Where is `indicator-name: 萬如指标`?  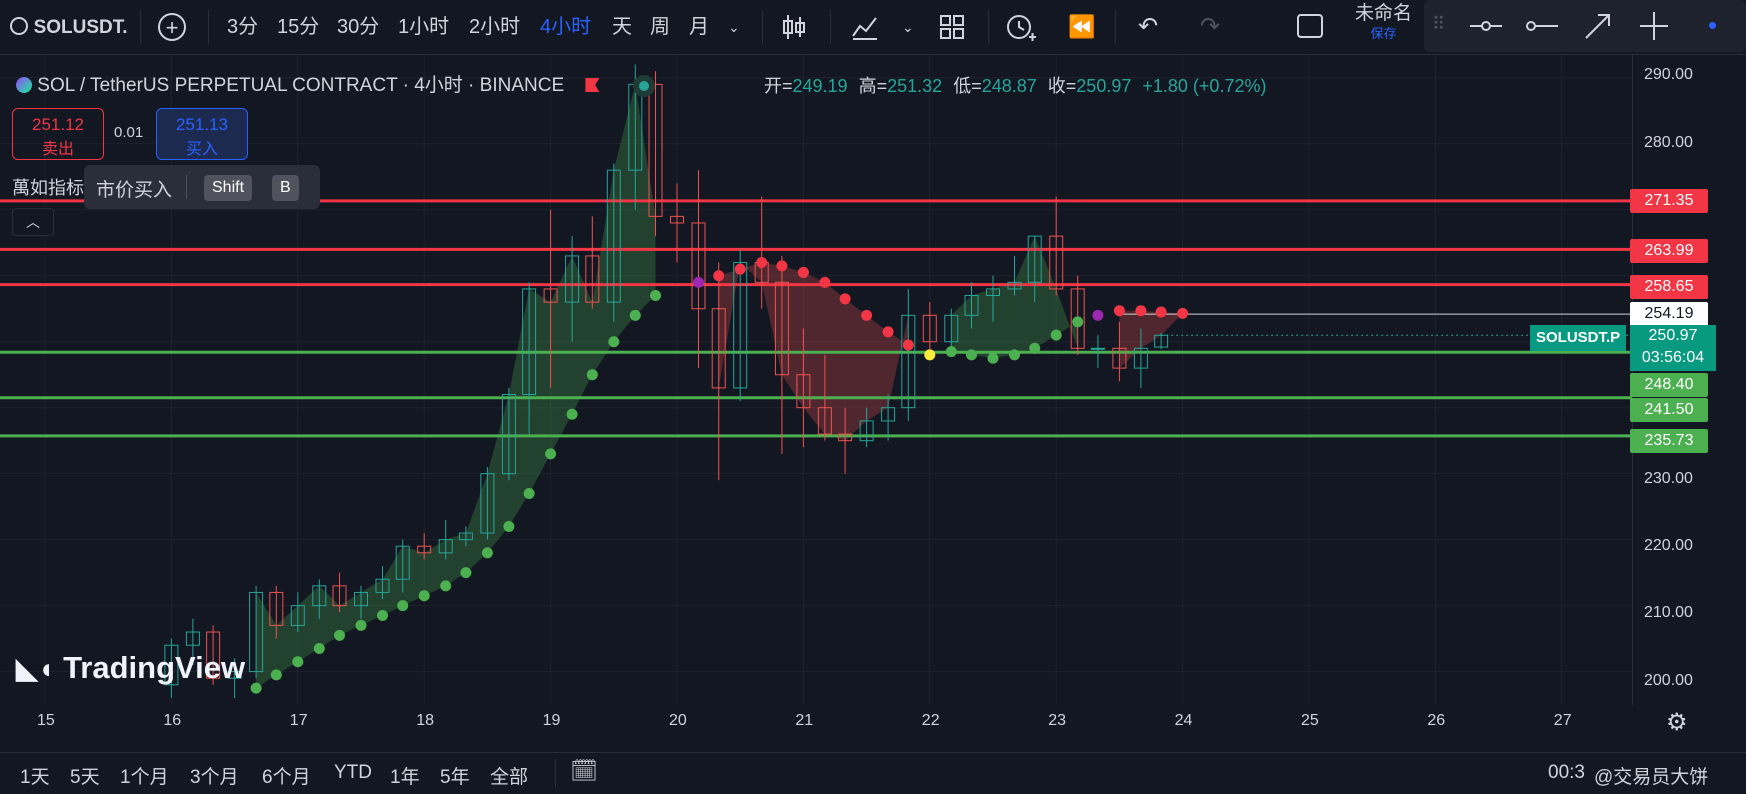
indicator-name: 萬如指标 is located at coordinates (48, 187).